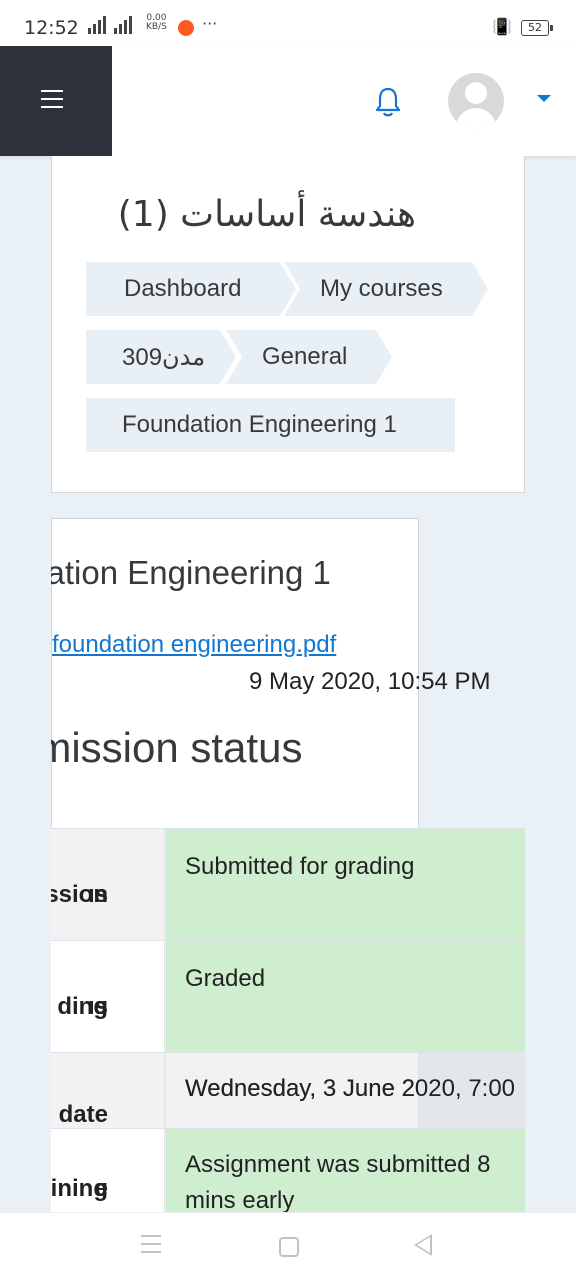 The height and width of the screenshot is (1281, 576). Describe the element at coordinates (194, 645) in the screenshot. I see `attachment-link: foundation engineering.pdf` at that location.